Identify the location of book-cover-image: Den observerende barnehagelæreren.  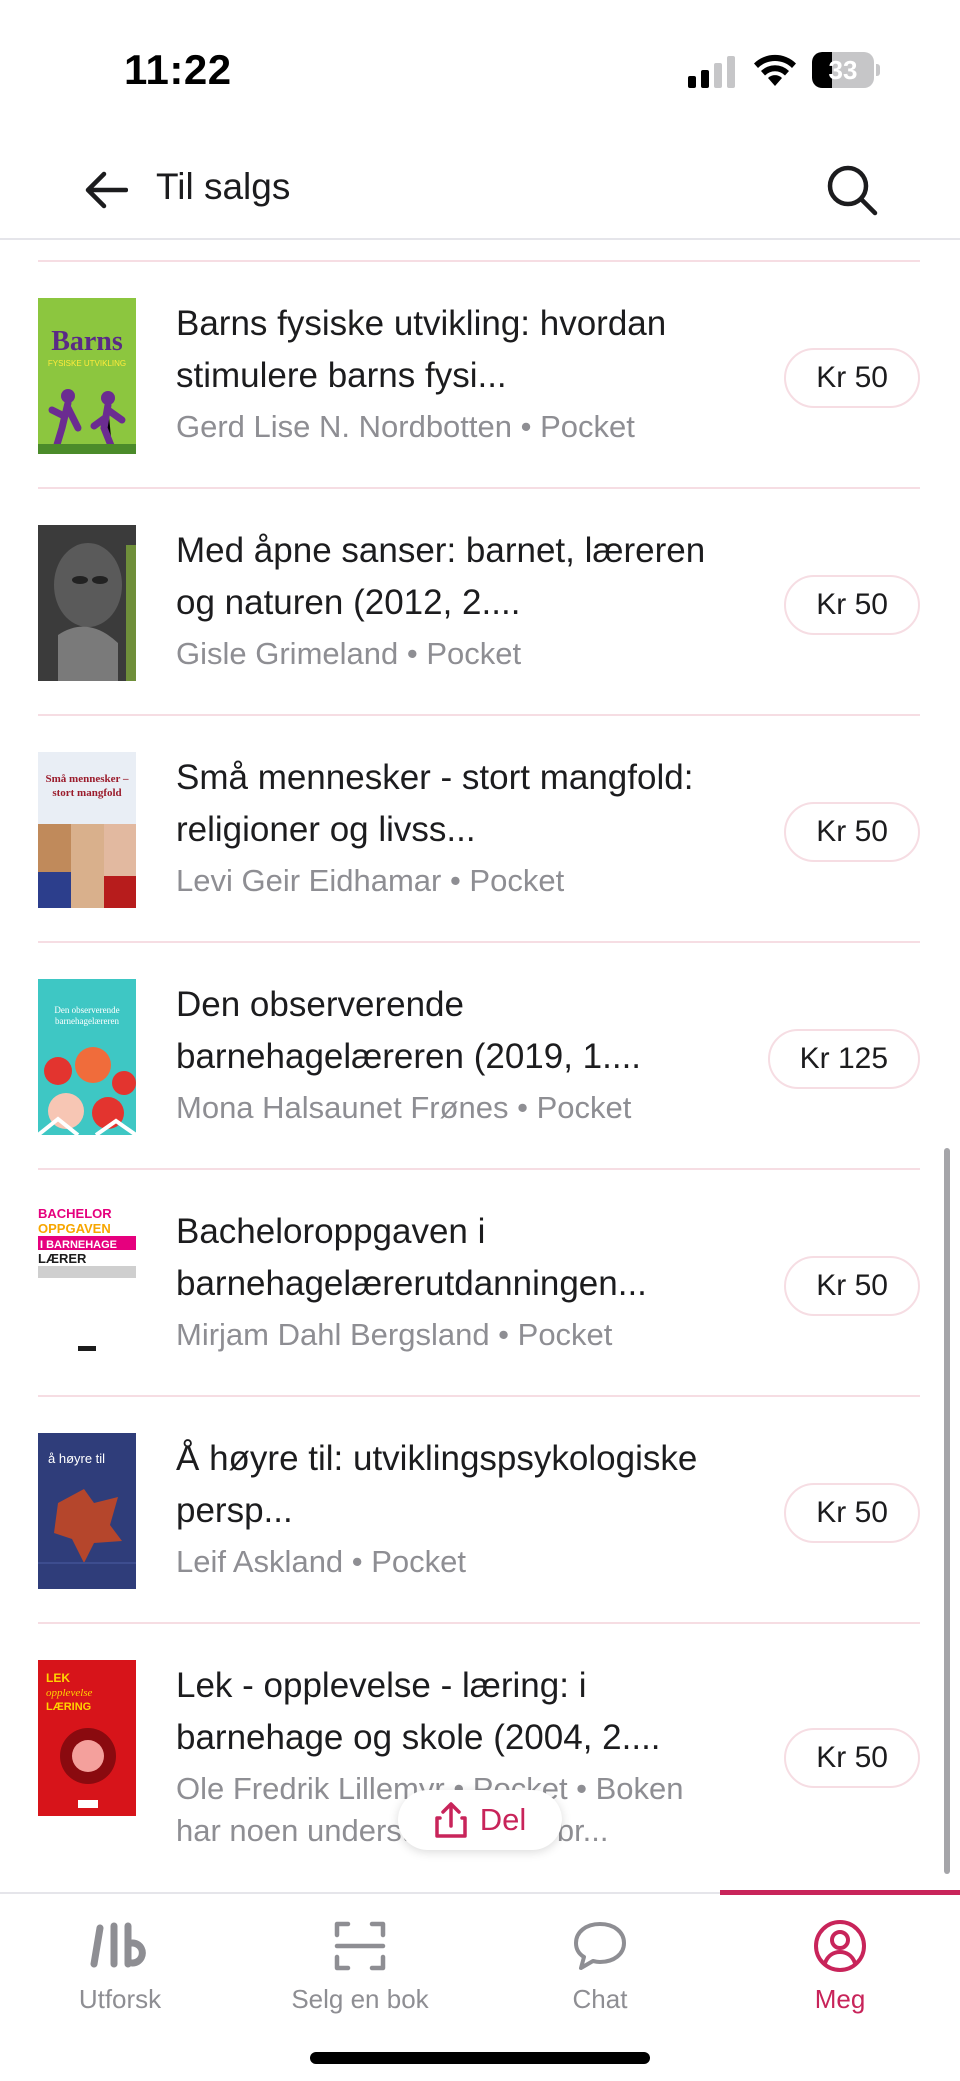
(87, 1057).